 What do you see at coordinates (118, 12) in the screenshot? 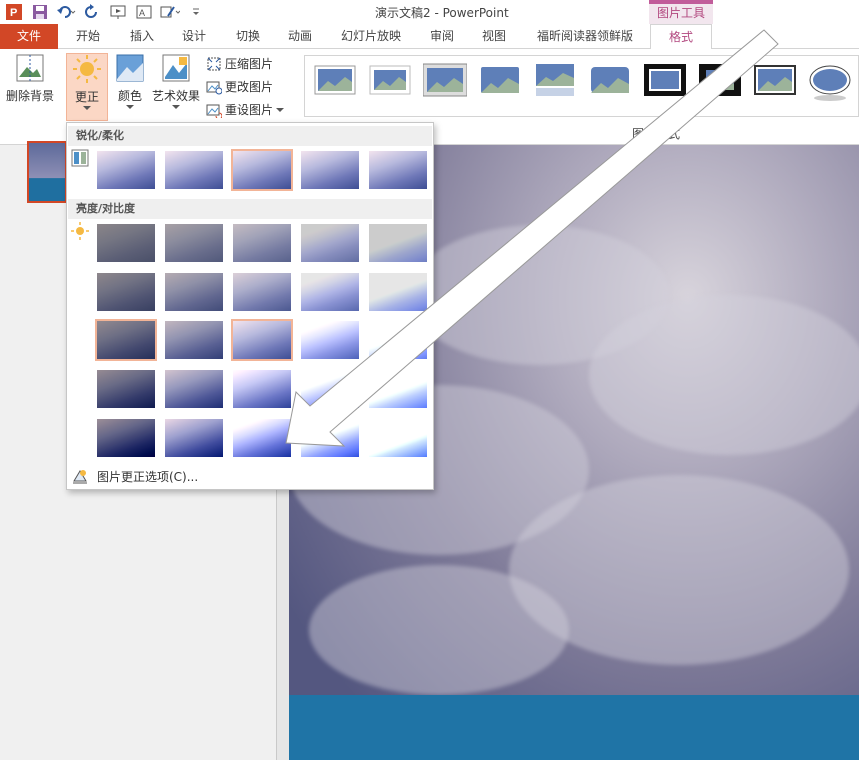
I see `slideshow-start-icon` at bounding box center [118, 12].